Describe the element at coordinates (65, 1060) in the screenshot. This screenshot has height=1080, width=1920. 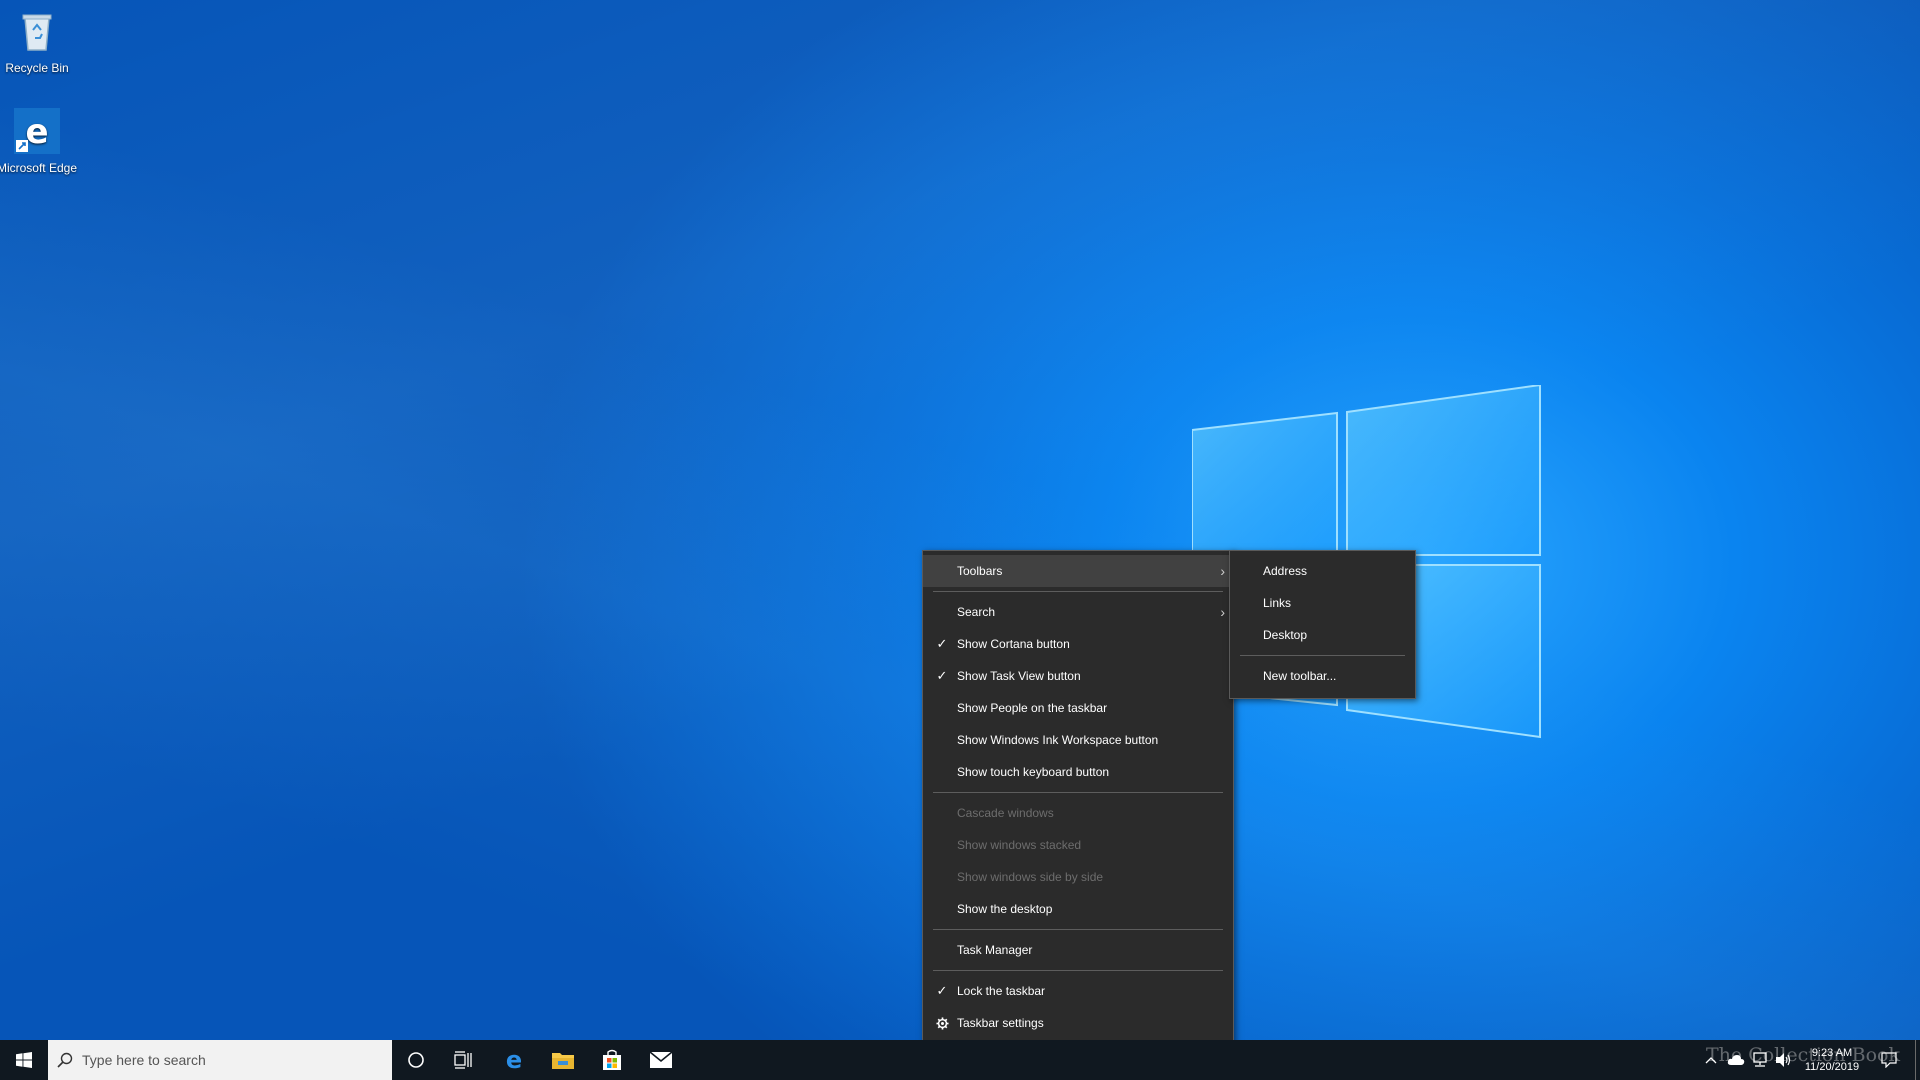
I see `search-icon` at that location.